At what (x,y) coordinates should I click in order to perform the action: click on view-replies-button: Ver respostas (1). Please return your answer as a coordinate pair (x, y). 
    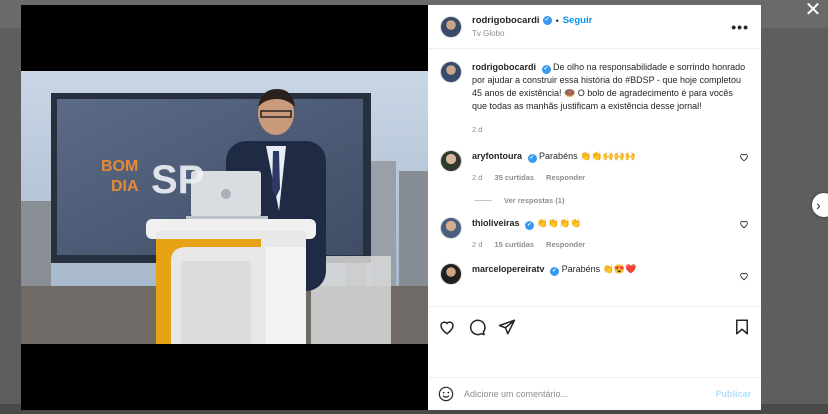
    Looking at the image, I should click on (611, 200).